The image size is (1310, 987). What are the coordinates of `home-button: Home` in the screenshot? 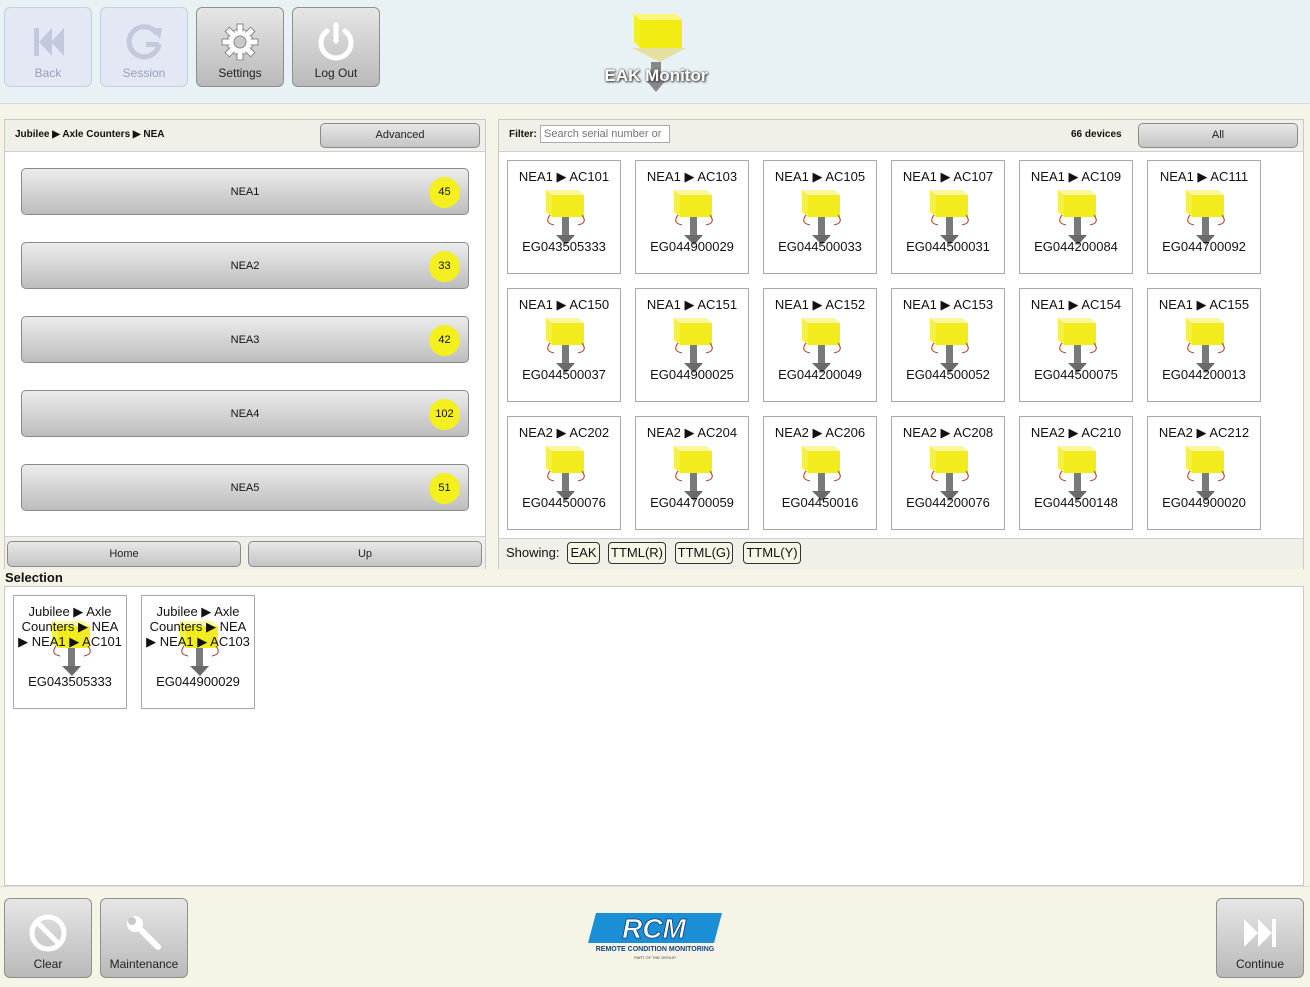 It's located at (124, 554).